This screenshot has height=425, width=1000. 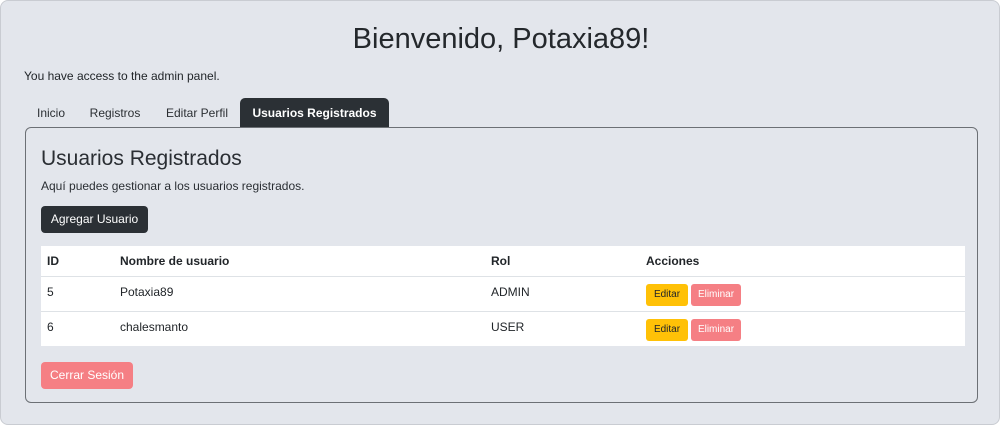 What do you see at coordinates (141, 158) in the screenshot?
I see `panel-title: Usuarios Registrados` at bounding box center [141, 158].